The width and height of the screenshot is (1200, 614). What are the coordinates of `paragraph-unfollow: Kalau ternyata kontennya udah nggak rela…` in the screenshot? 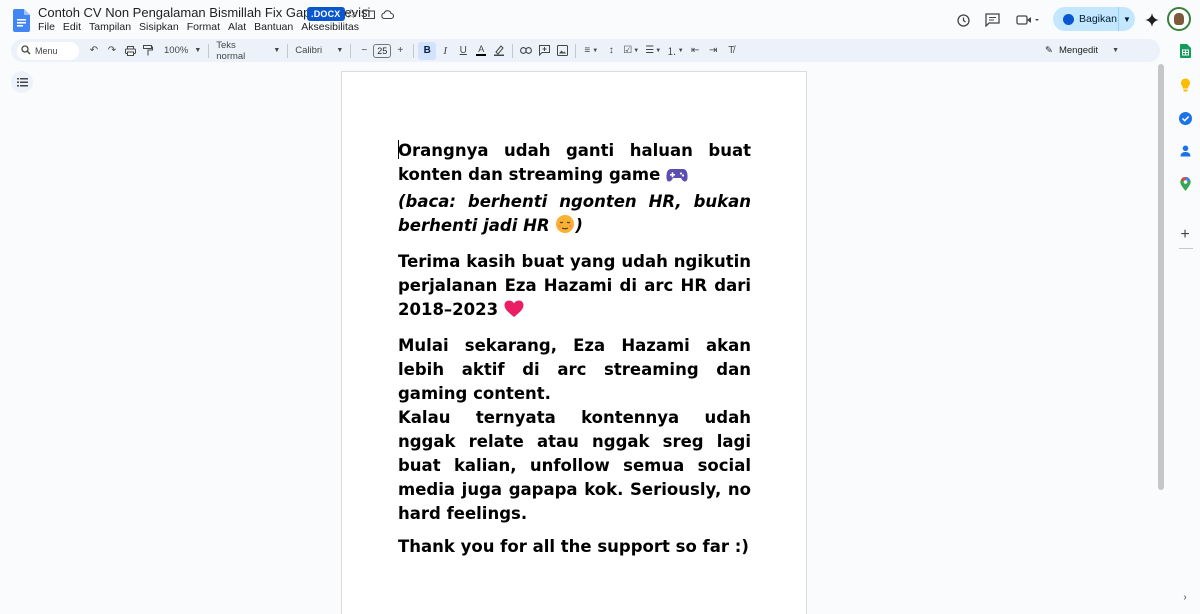 It's located at (574, 466).